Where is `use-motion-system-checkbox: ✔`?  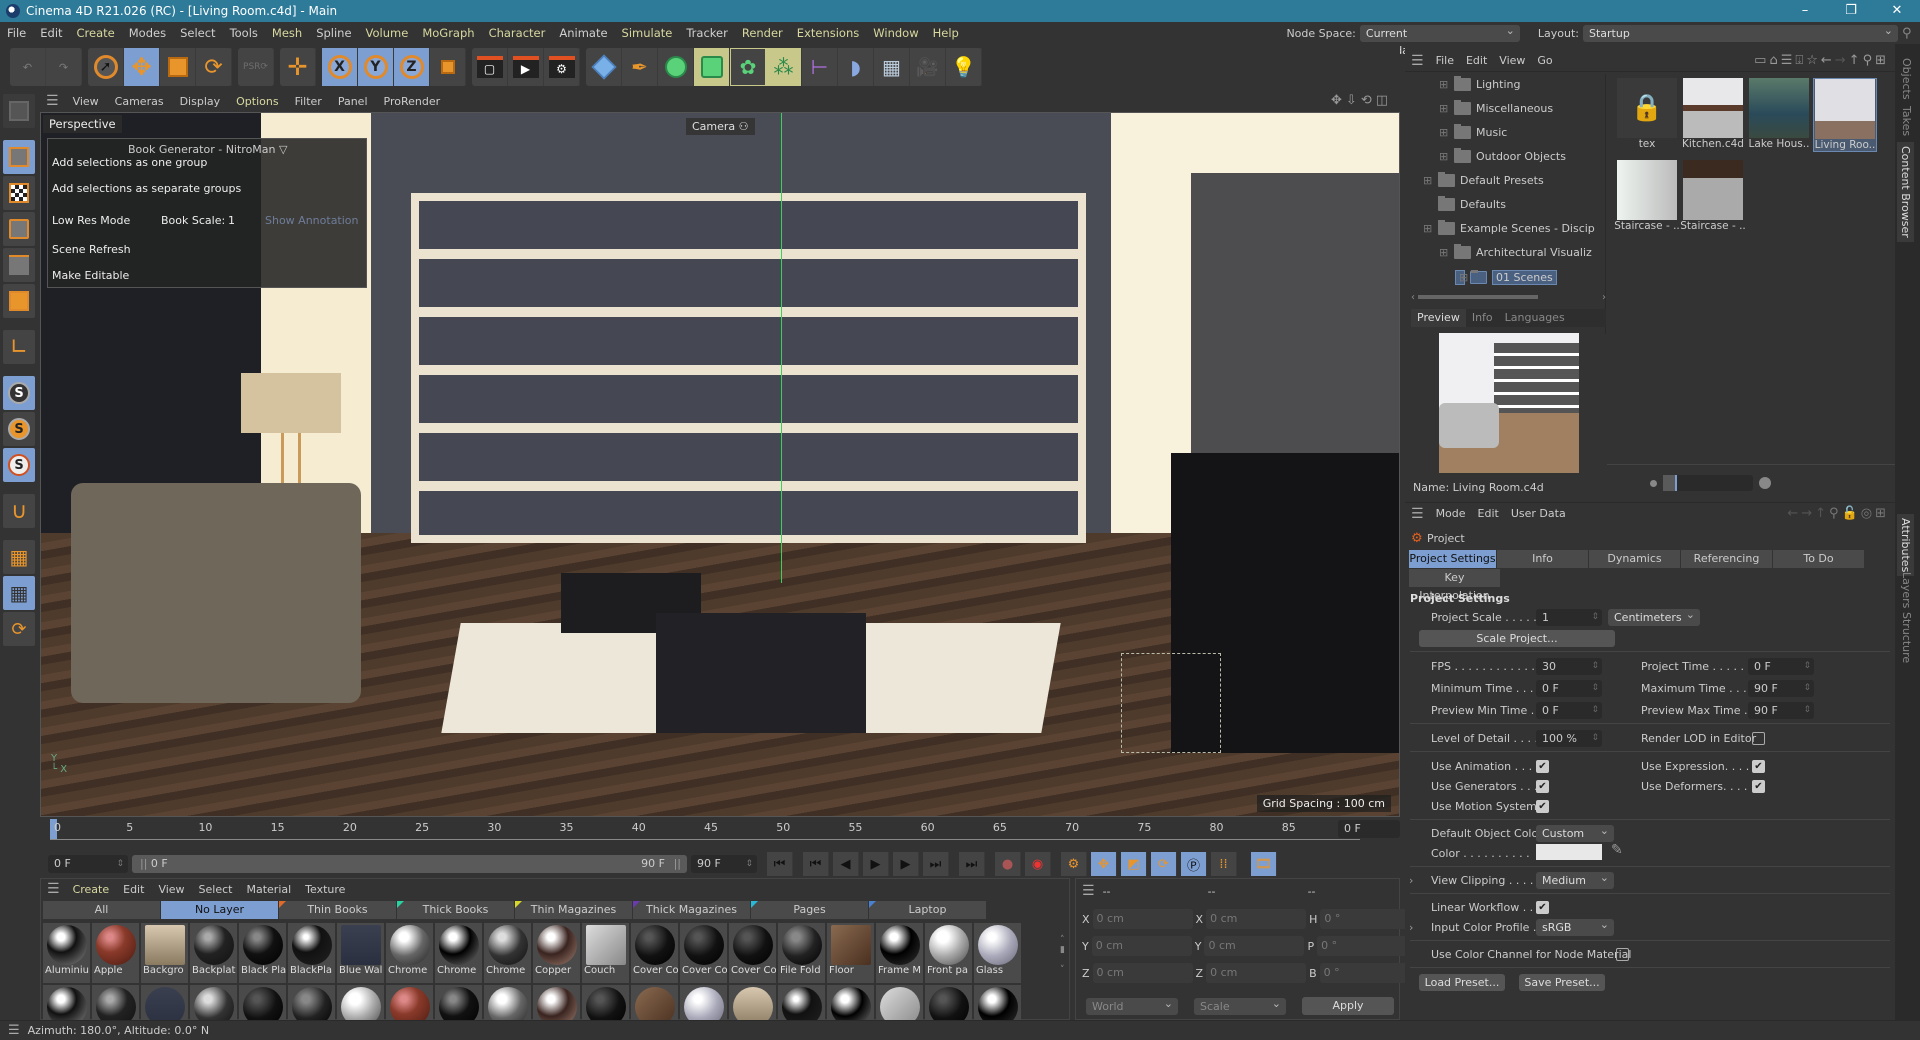
use-motion-system-checkbox: ✔ is located at coordinates (1542, 806).